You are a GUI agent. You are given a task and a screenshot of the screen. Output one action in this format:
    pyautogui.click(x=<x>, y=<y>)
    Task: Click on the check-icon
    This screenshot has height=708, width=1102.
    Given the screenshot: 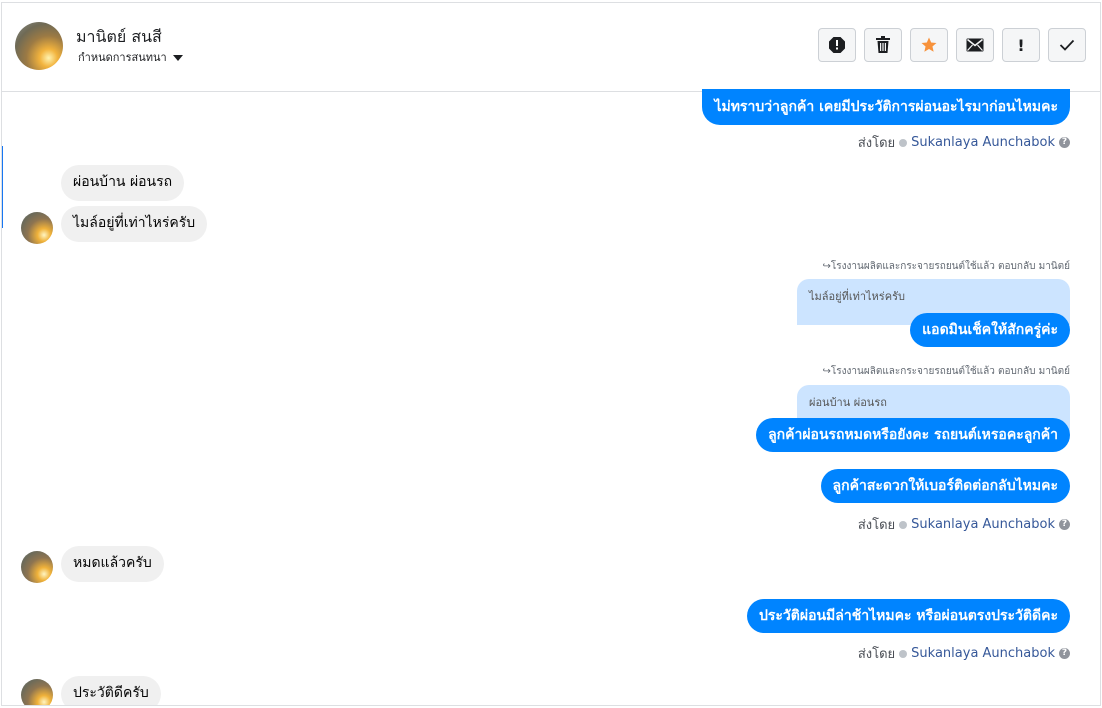 What is the action you would take?
    pyautogui.click(x=1067, y=45)
    